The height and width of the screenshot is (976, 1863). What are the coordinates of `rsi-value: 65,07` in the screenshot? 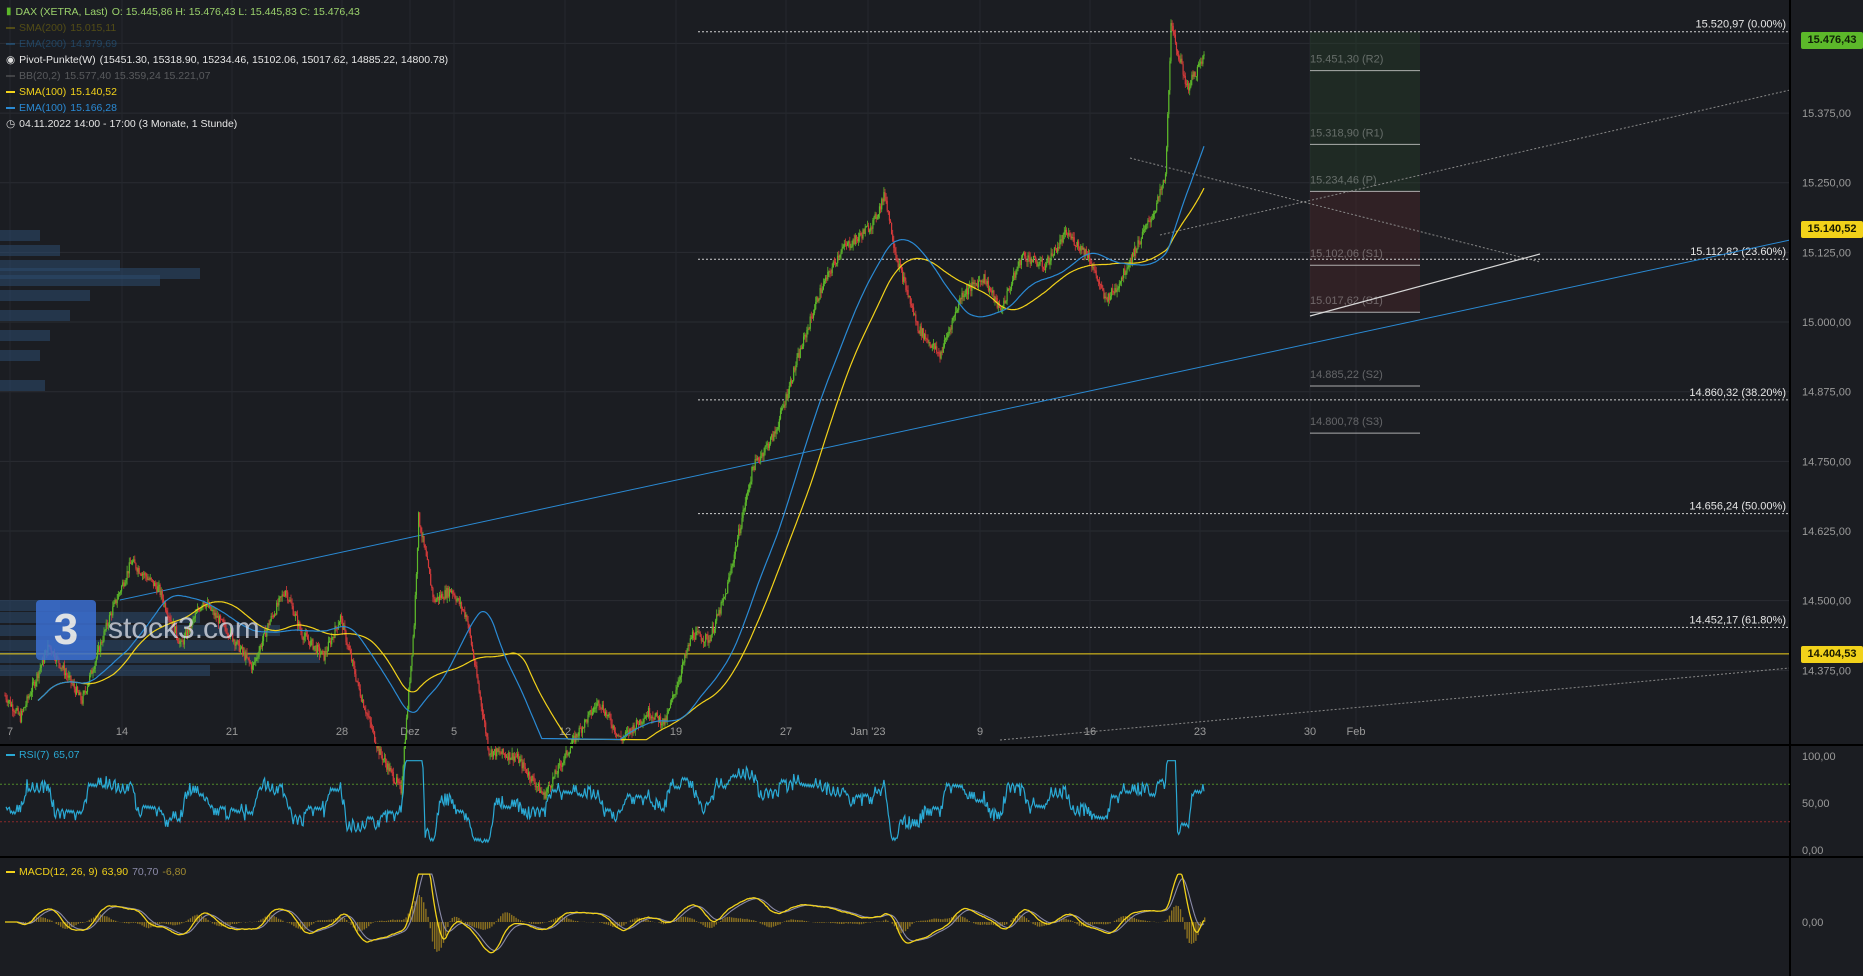 It's located at (66, 755).